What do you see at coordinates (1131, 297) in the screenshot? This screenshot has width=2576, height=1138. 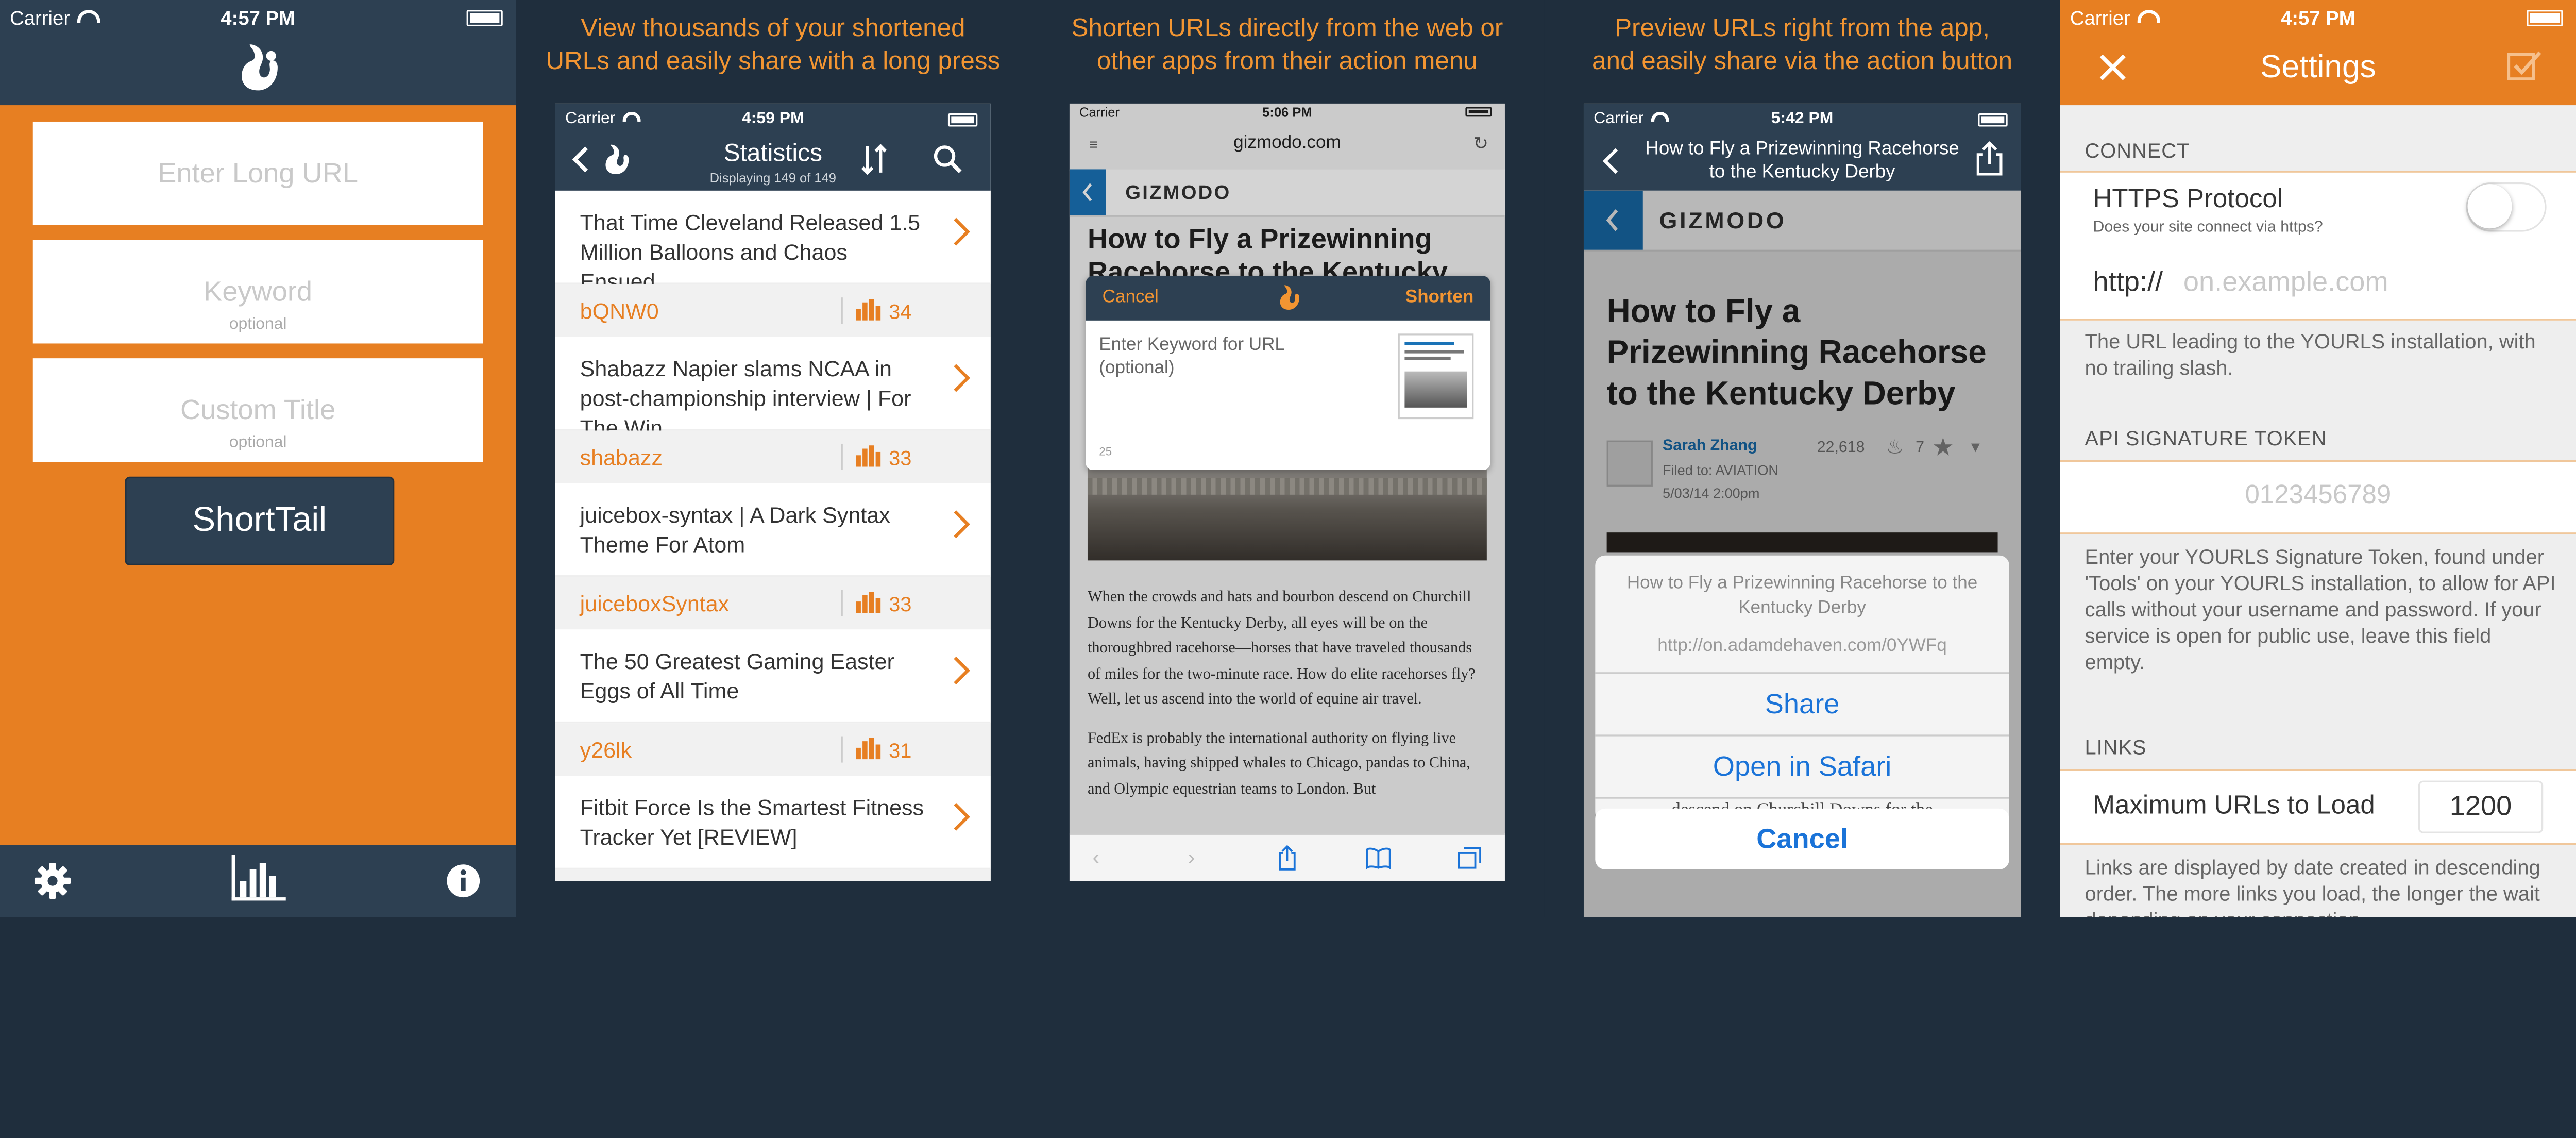 I see `sheet-cancel-button: Cancel` at bounding box center [1131, 297].